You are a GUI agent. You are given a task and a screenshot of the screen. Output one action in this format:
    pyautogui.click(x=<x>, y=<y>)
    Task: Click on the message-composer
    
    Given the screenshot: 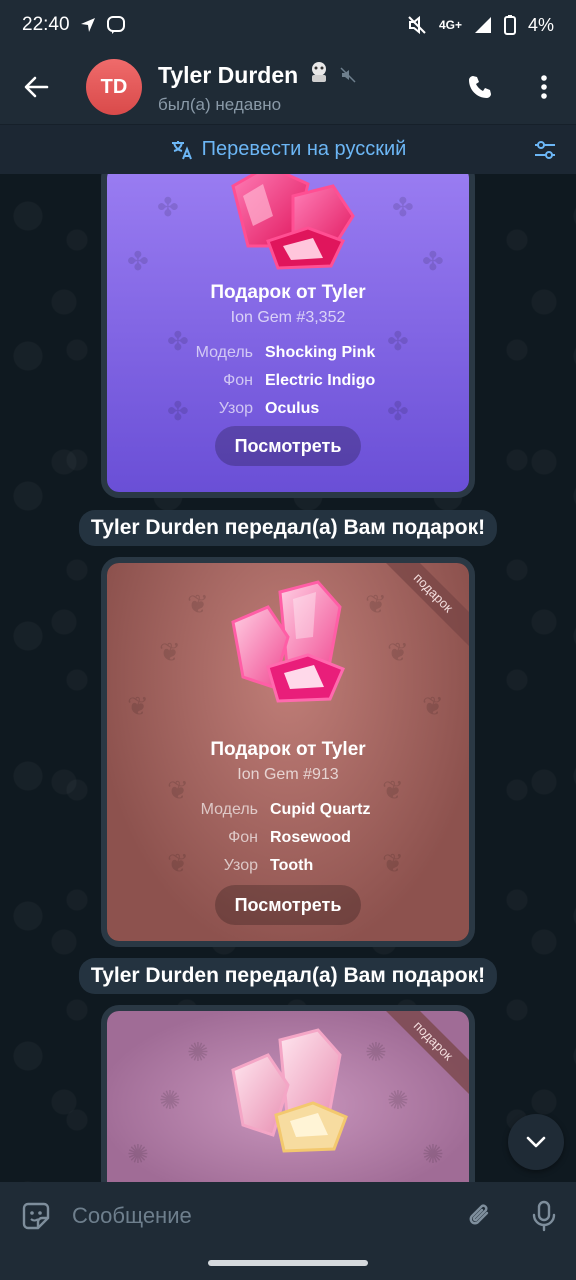 What is the action you would take?
    pyautogui.click(x=288, y=1216)
    